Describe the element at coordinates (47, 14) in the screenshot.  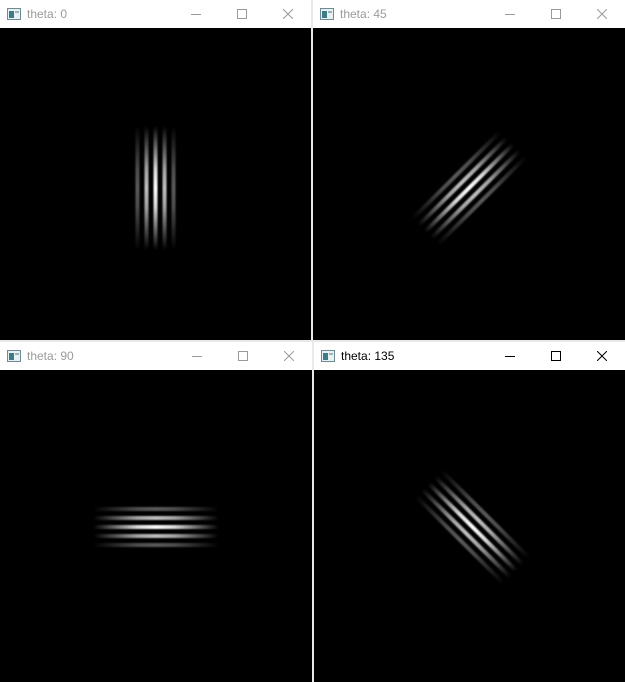
I see `window-title: theta: 0` at that location.